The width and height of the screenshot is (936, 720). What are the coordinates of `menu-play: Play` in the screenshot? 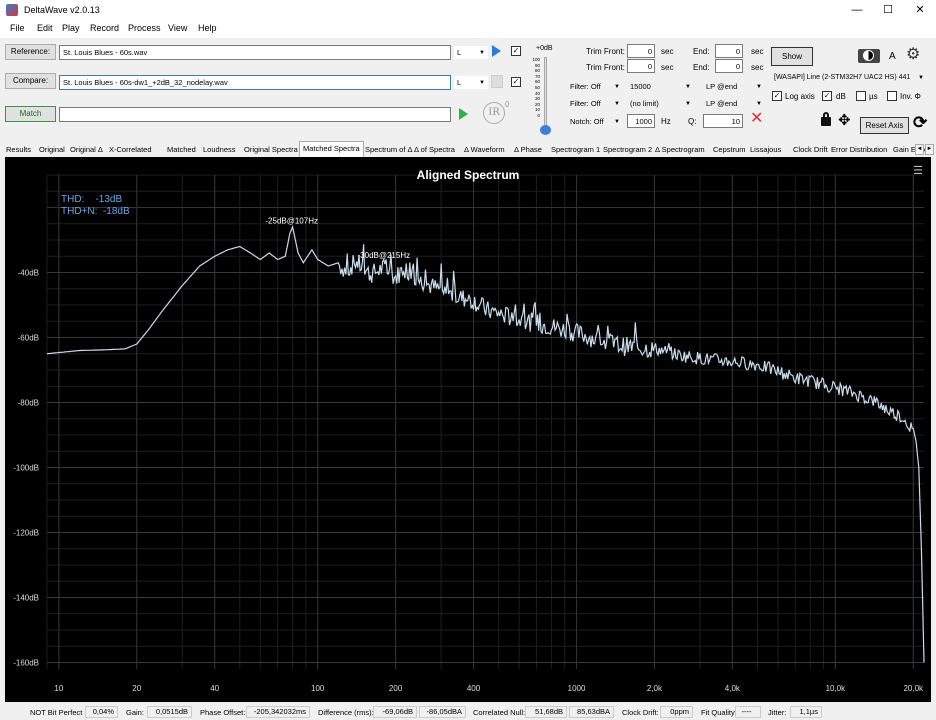 It's located at (71, 28).